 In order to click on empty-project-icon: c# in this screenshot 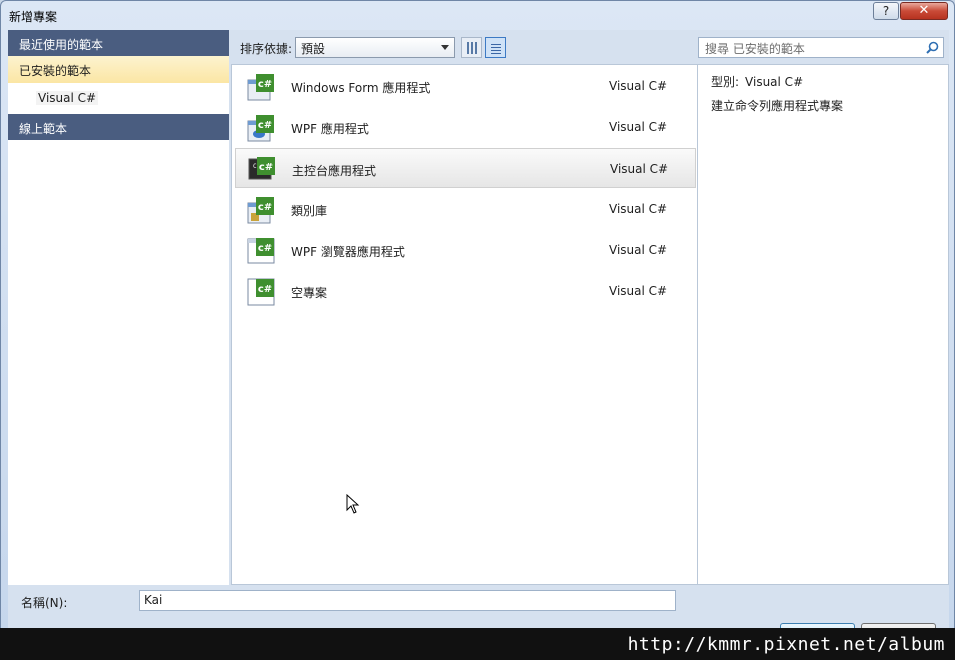, I will do `click(261, 292)`.